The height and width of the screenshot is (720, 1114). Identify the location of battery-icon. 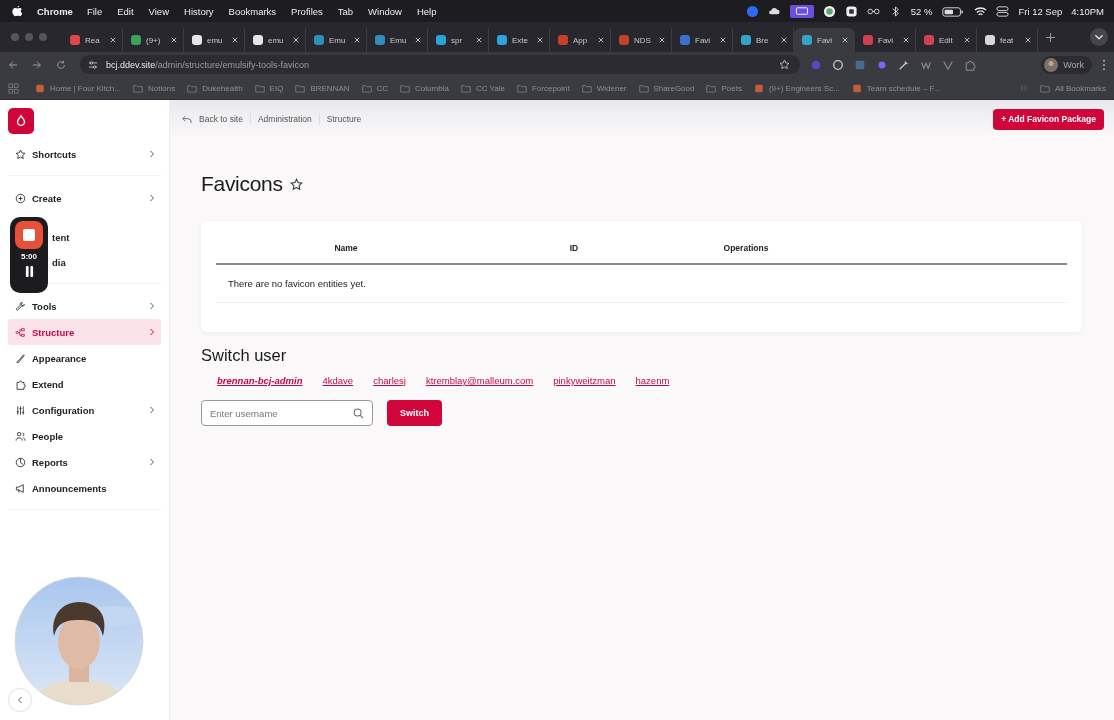
(953, 11).